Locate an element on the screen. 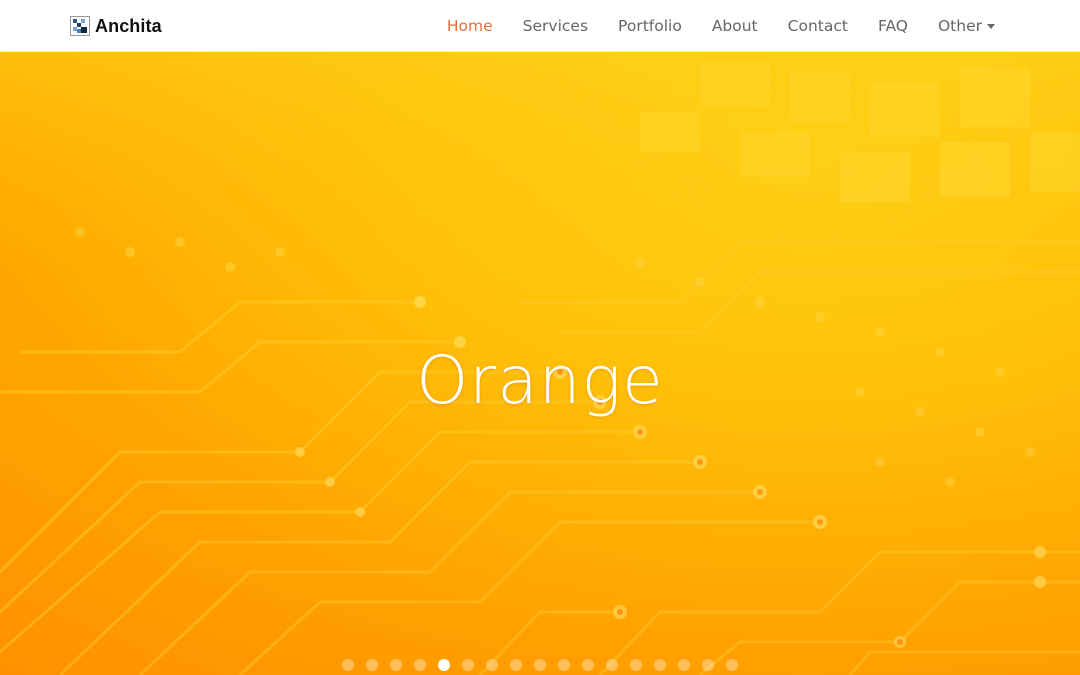 Image resolution: width=1080 pixels, height=675 pixels. nav-label: Portfolio is located at coordinates (650, 26).